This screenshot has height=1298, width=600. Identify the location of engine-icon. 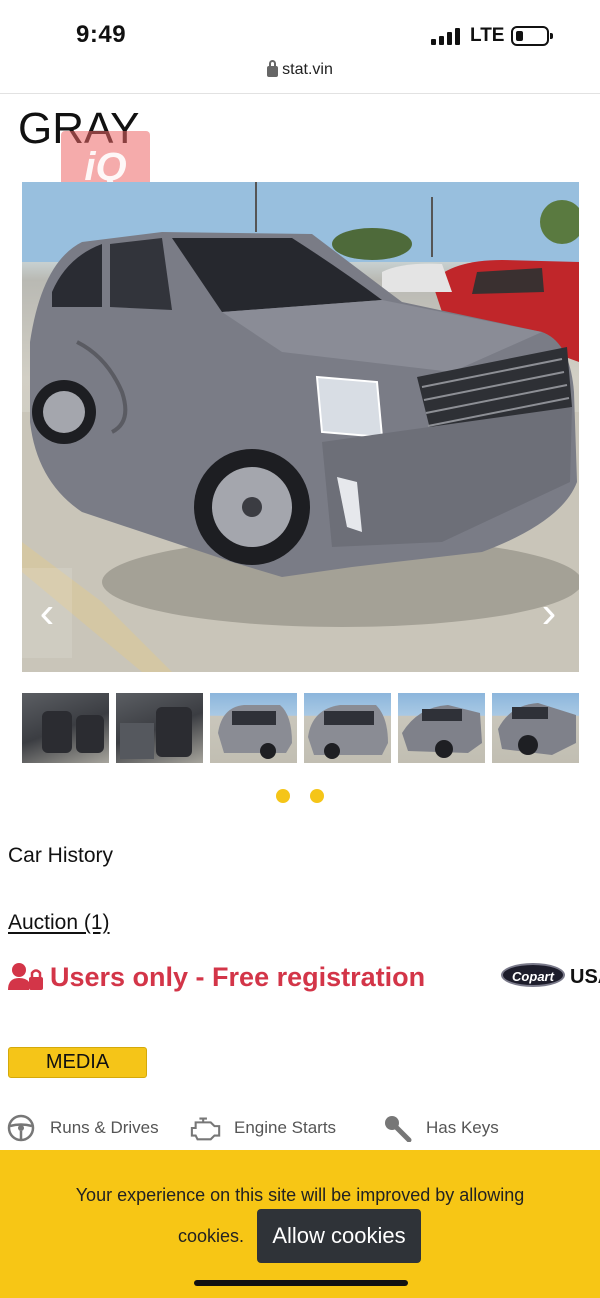
(205, 1129).